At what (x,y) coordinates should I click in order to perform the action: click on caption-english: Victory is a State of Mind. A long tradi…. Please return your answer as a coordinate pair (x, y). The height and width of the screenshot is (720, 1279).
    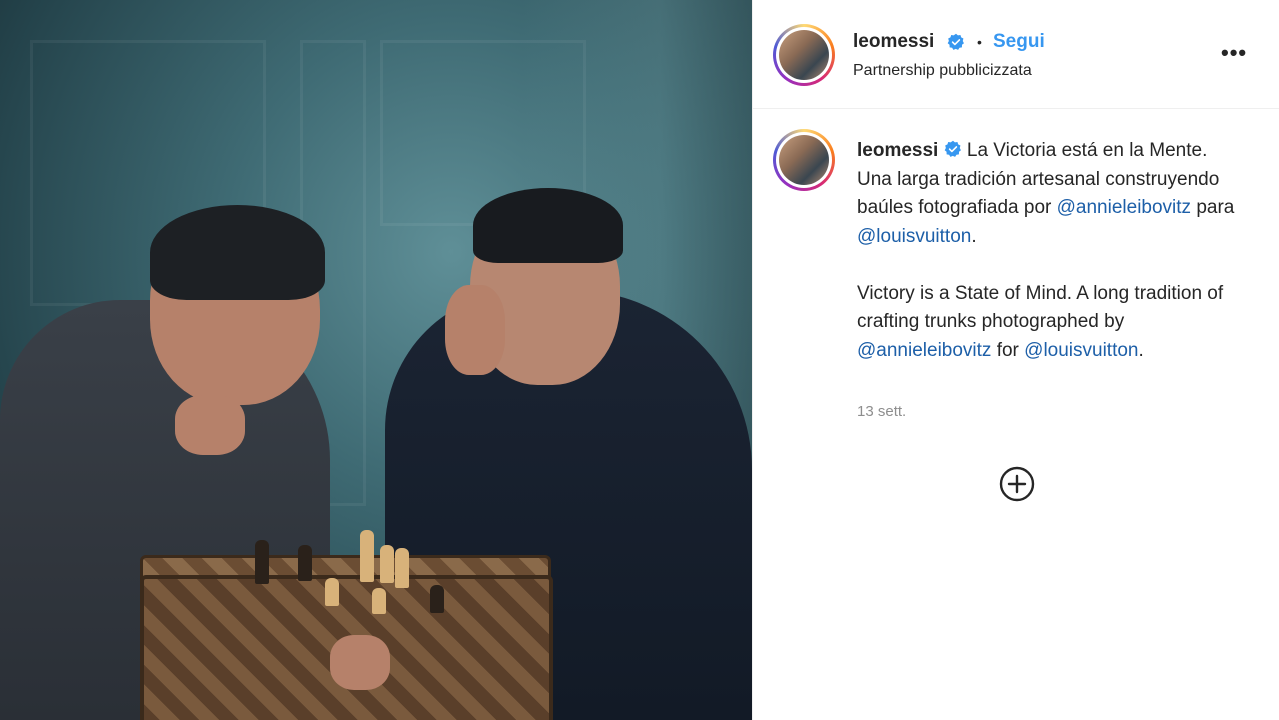
    Looking at the image, I should click on (1047, 323).